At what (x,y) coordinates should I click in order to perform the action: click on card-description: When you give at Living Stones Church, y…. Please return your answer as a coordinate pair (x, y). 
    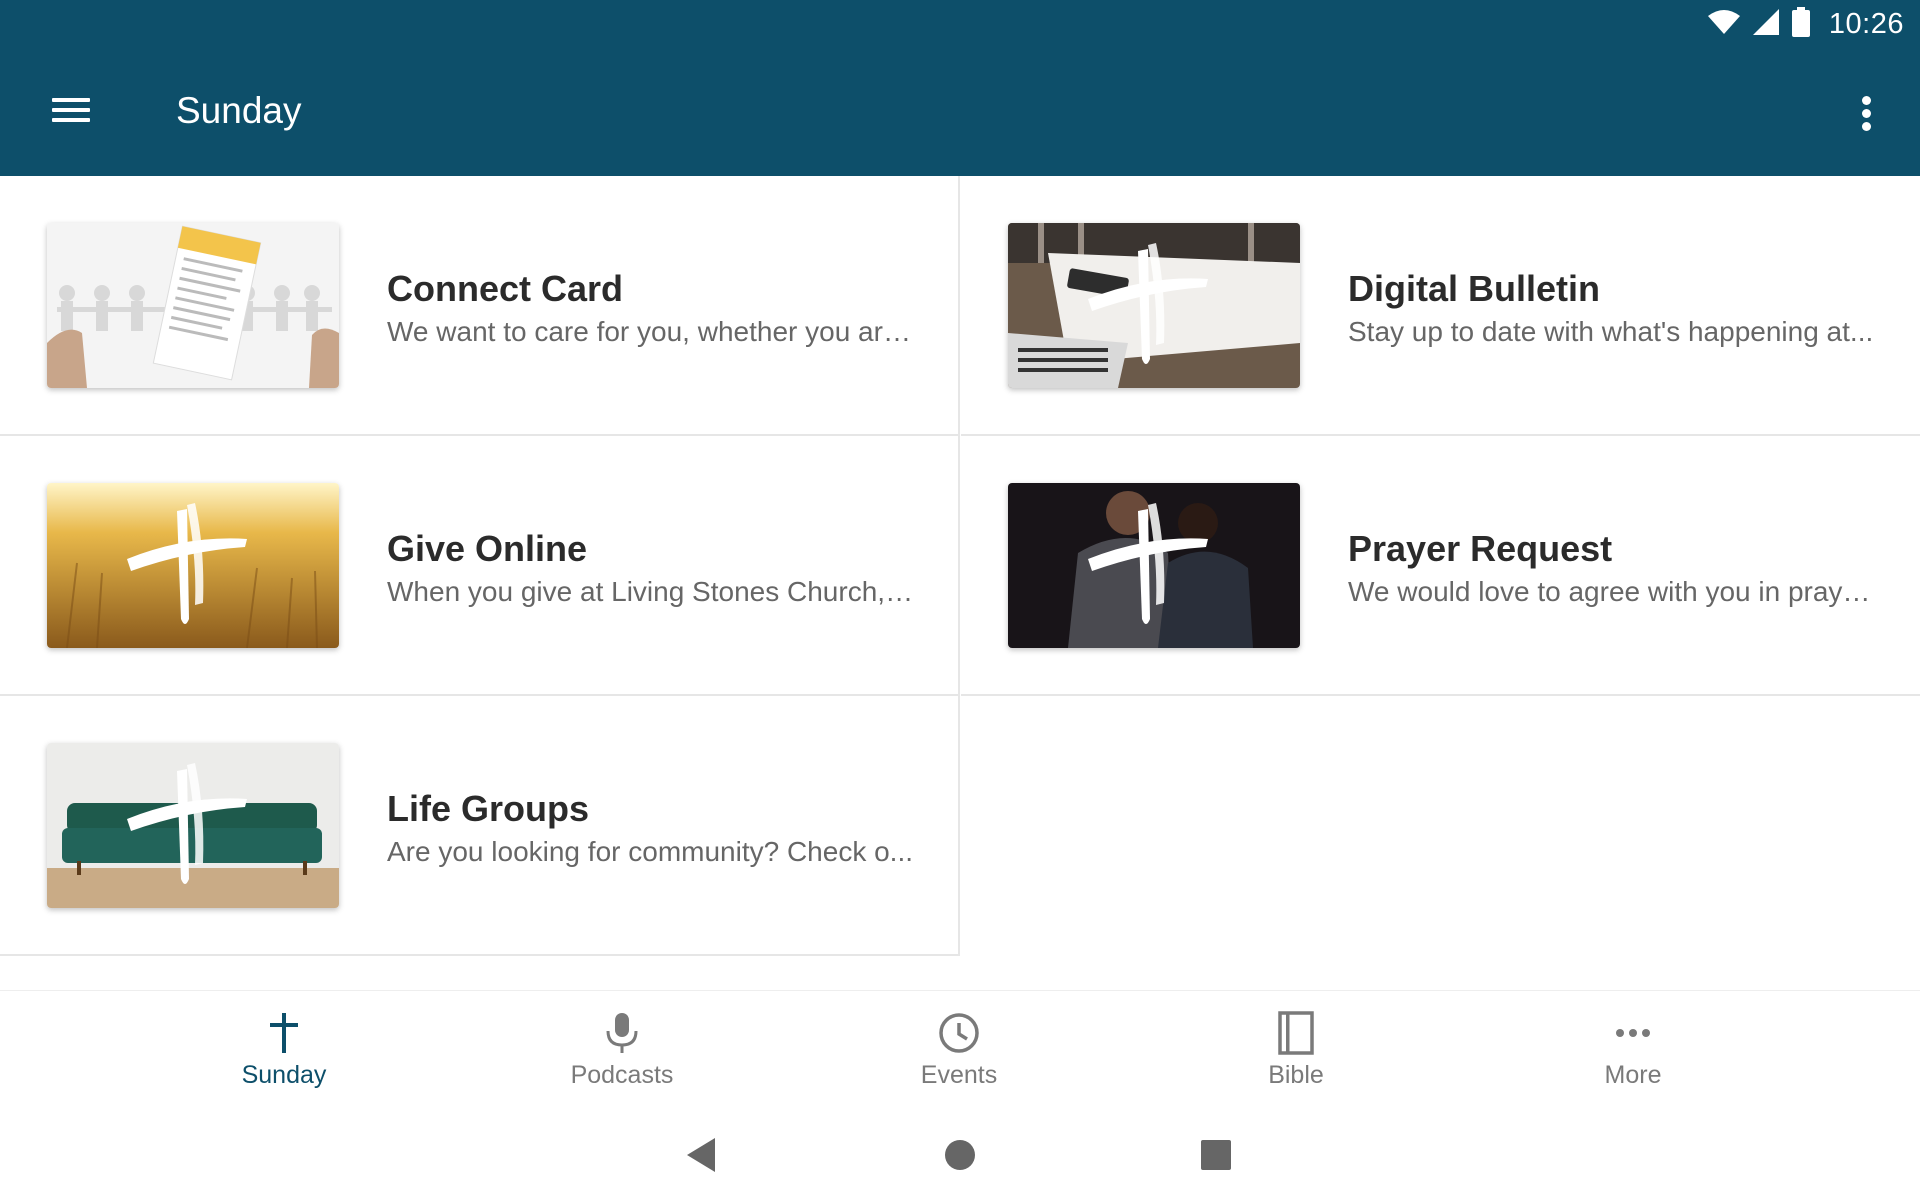
    Looking at the image, I should click on (652, 591).